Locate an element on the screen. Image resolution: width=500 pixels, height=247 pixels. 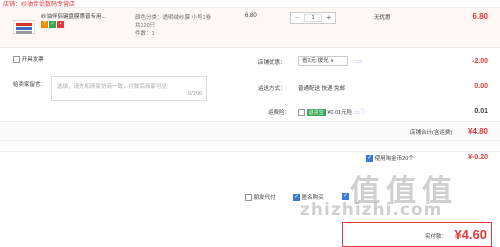
memo-counter: 0/200 is located at coordinates (195, 94).